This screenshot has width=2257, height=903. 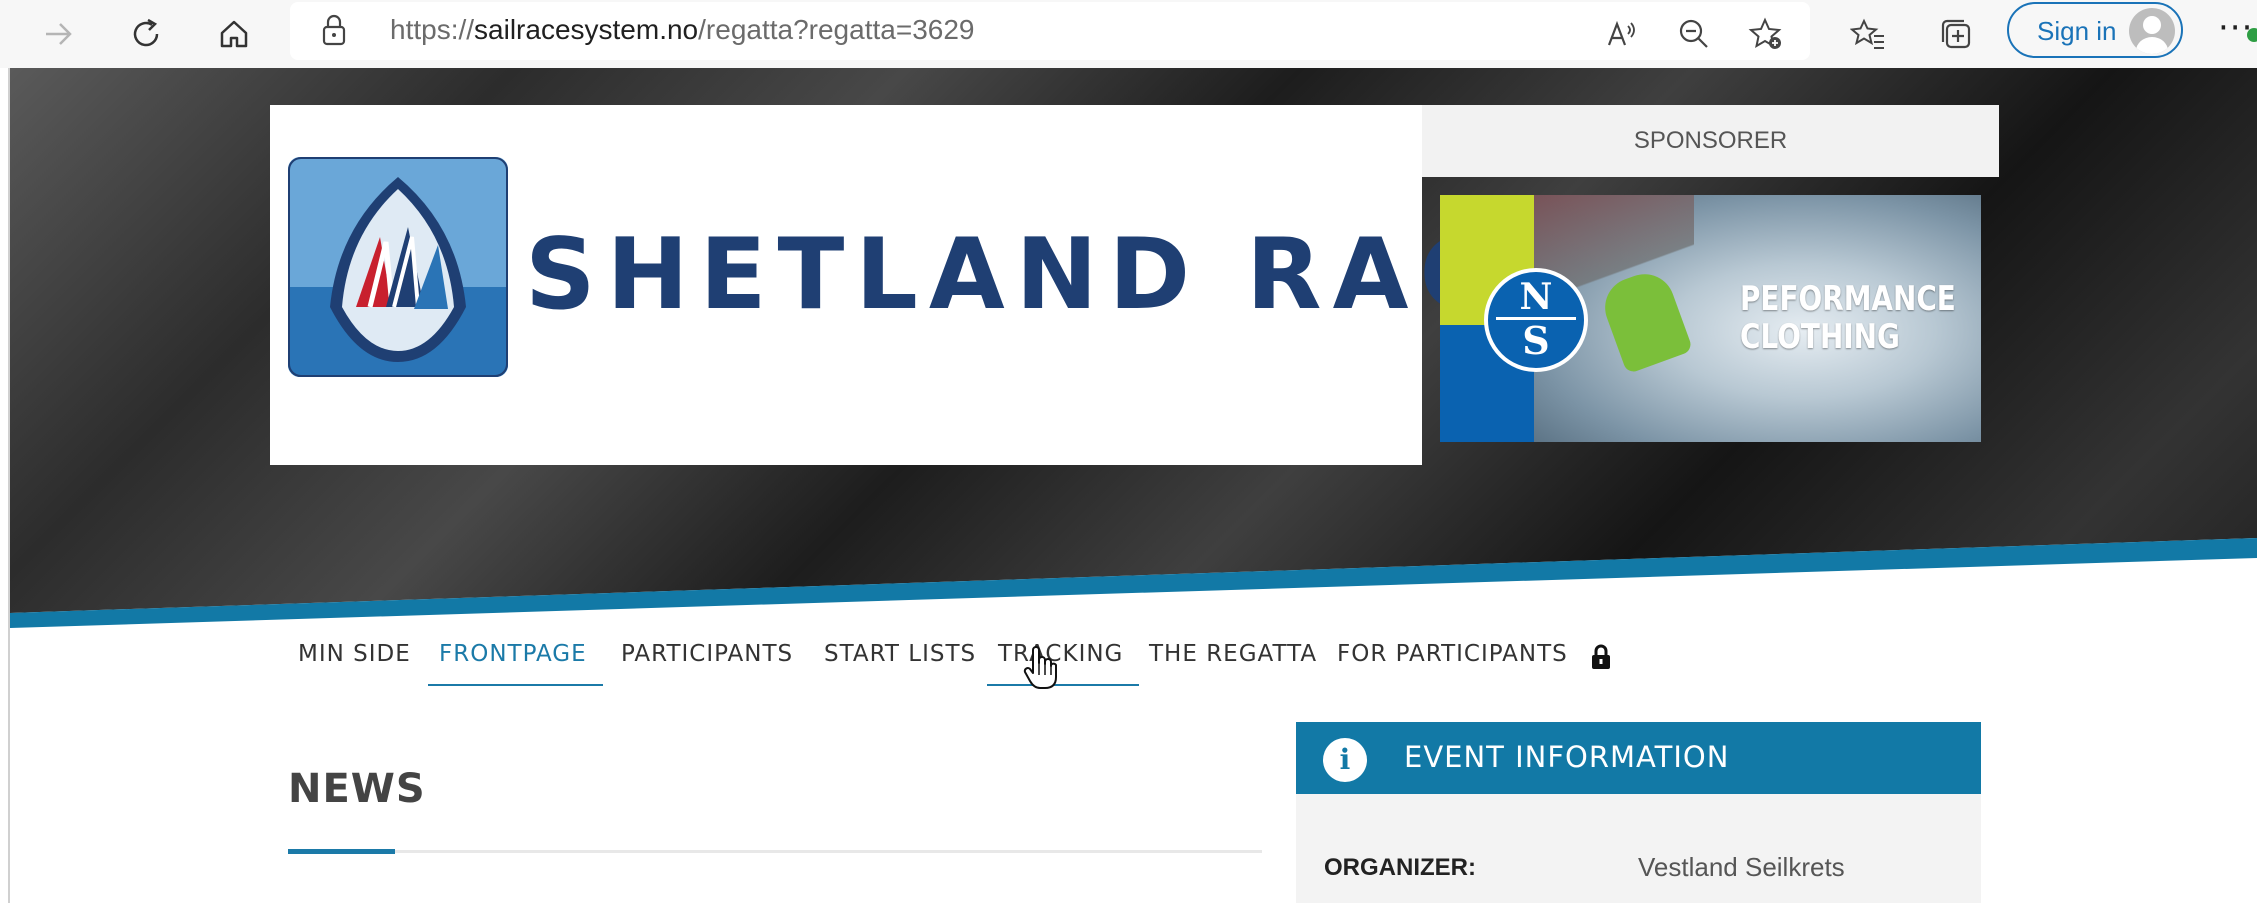 What do you see at coordinates (1536, 340) in the screenshot?
I see `ns-logo-bottom: S` at bounding box center [1536, 340].